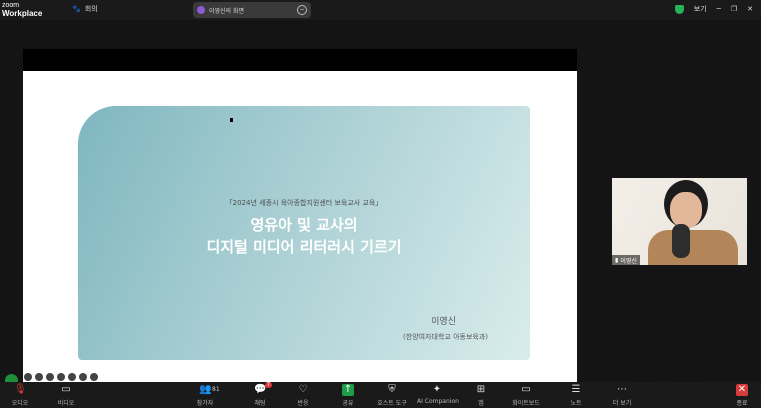 The width and height of the screenshot is (761, 408). What do you see at coordinates (216, 389) in the screenshot?
I see `participants-count: 81` at bounding box center [216, 389].